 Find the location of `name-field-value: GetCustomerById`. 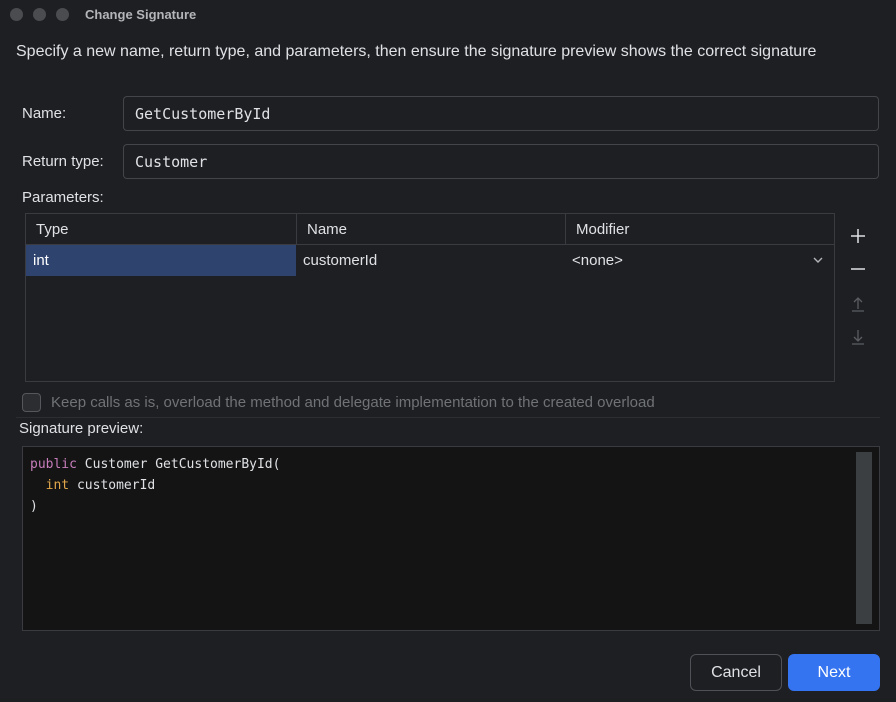

name-field-value: GetCustomerById is located at coordinates (203, 113).